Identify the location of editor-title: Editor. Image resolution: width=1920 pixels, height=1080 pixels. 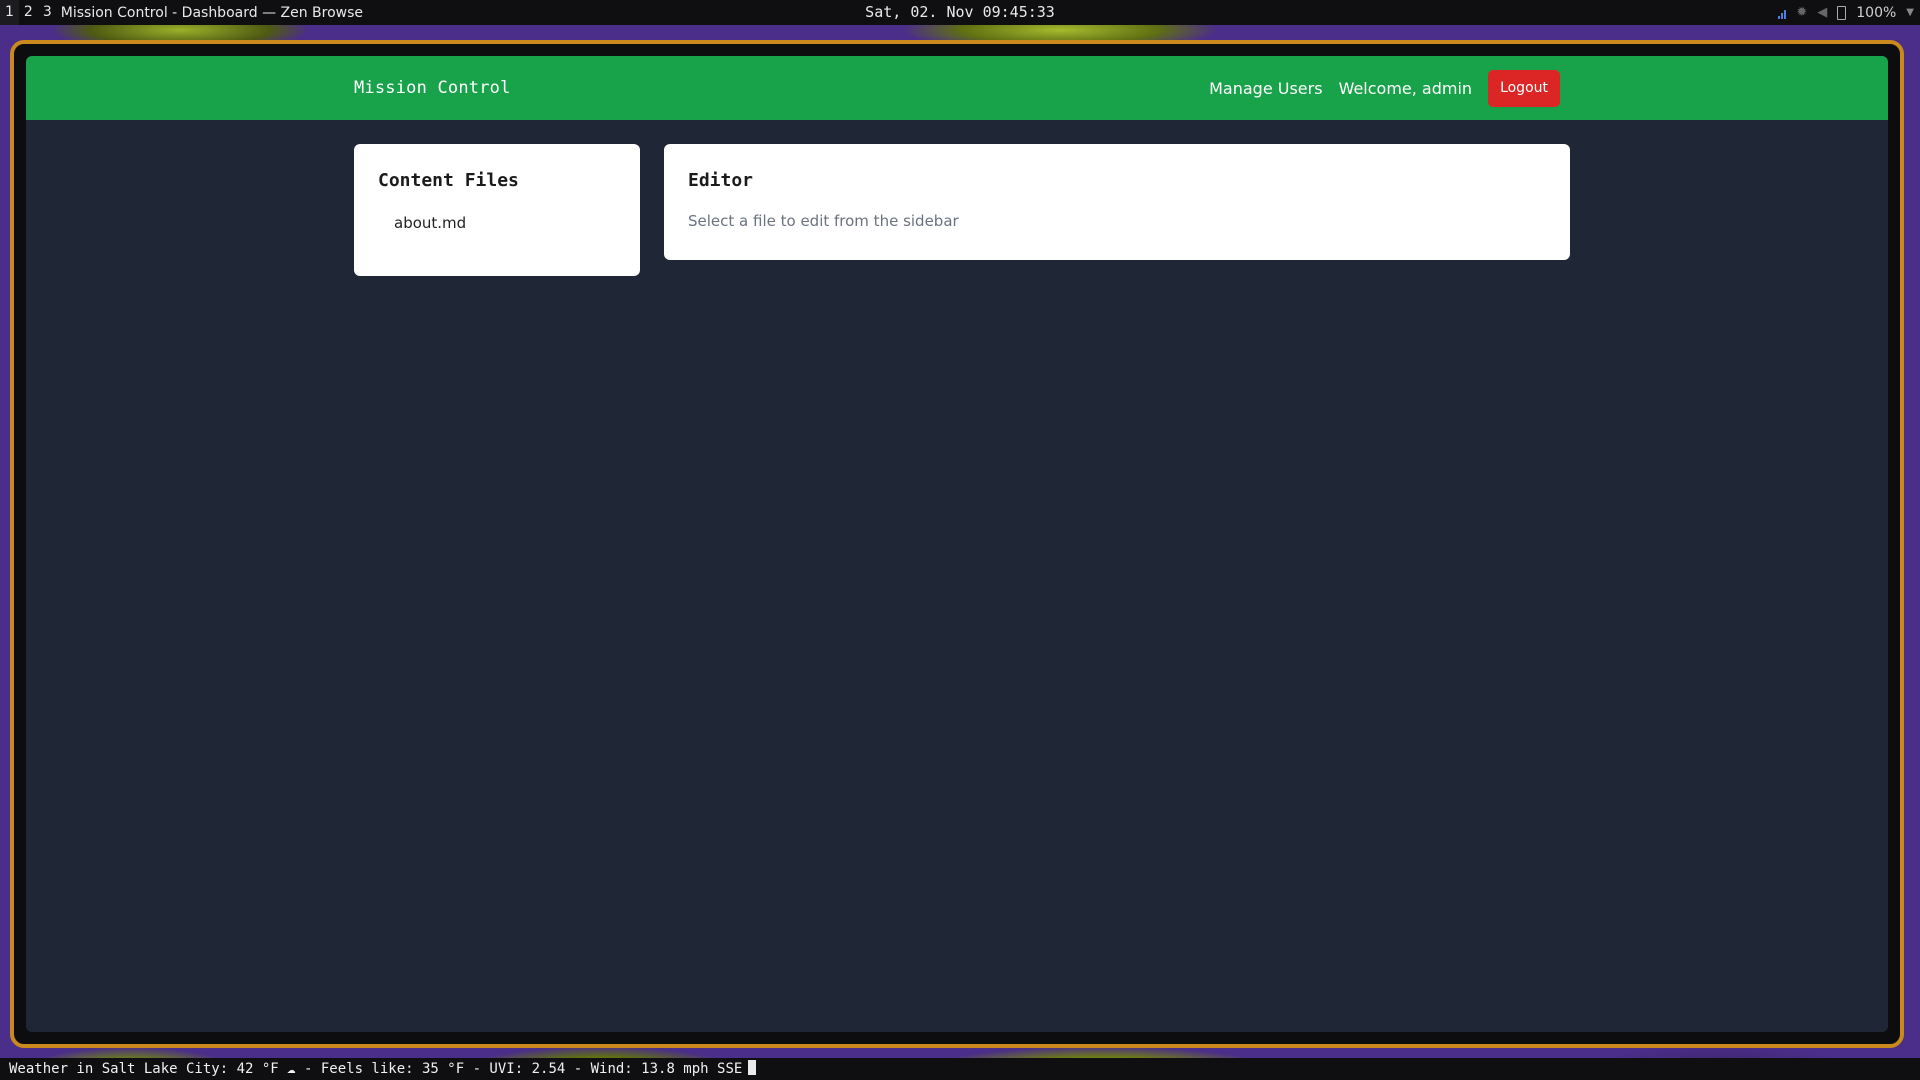
(721, 180).